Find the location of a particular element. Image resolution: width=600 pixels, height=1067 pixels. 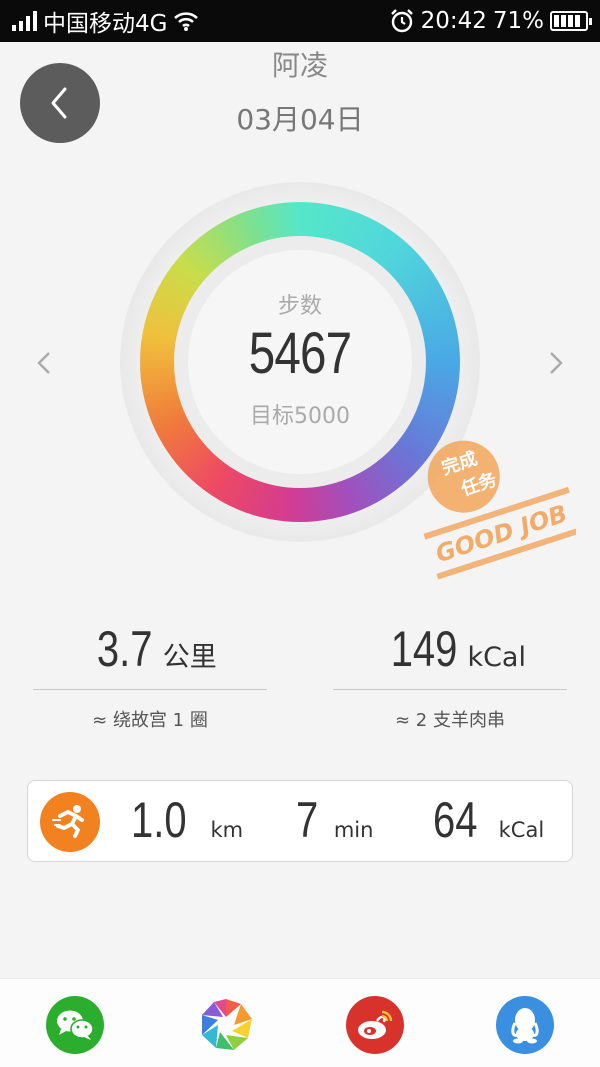

signal-icon is located at coordinates (24, 21).